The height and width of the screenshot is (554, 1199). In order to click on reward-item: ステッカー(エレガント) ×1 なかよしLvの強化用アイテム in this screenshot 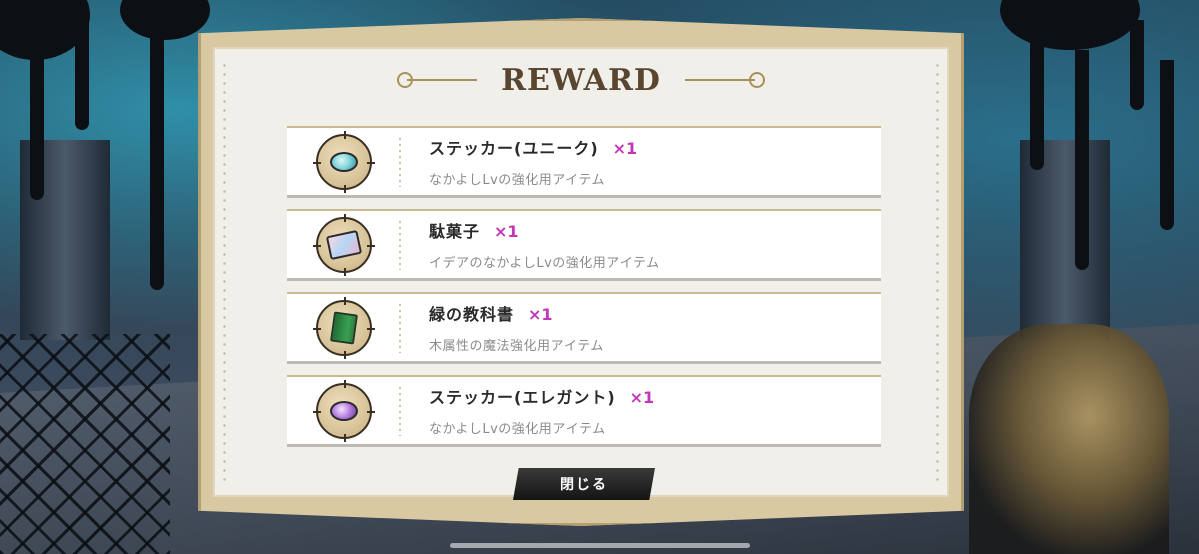, I will do `click(584, 411)`.